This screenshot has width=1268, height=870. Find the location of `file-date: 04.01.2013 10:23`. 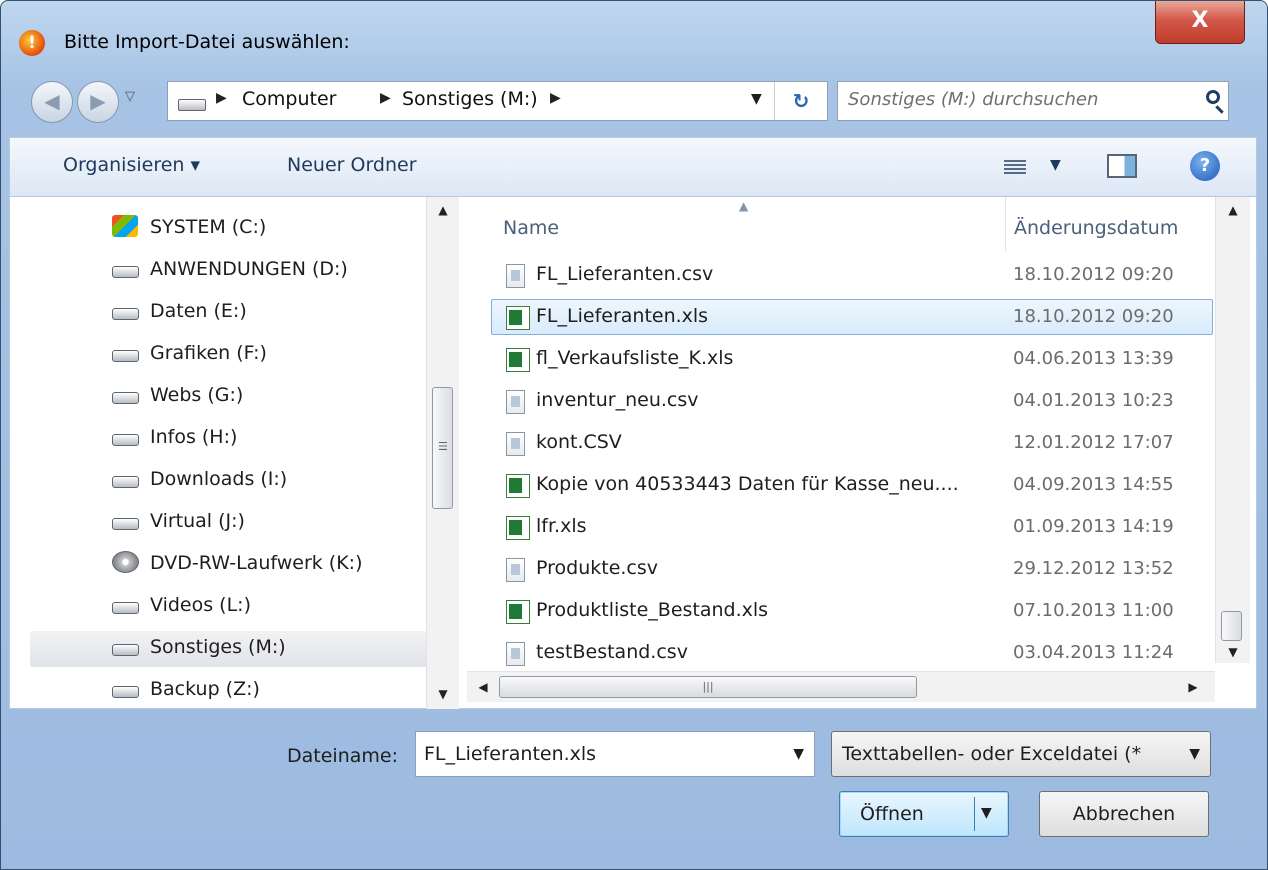

file-date: 04.01.2013 10:23 is located at coordinates (1093, 400).